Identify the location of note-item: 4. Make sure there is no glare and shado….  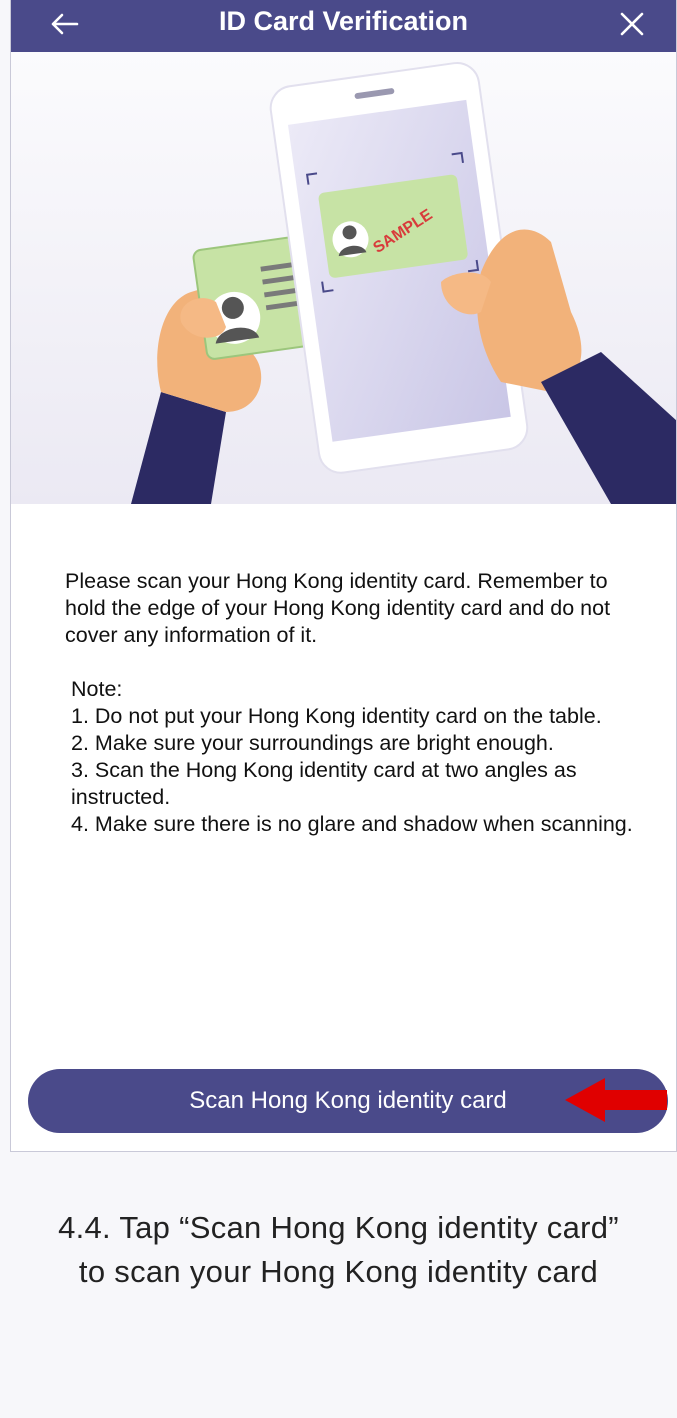
(352, 824).